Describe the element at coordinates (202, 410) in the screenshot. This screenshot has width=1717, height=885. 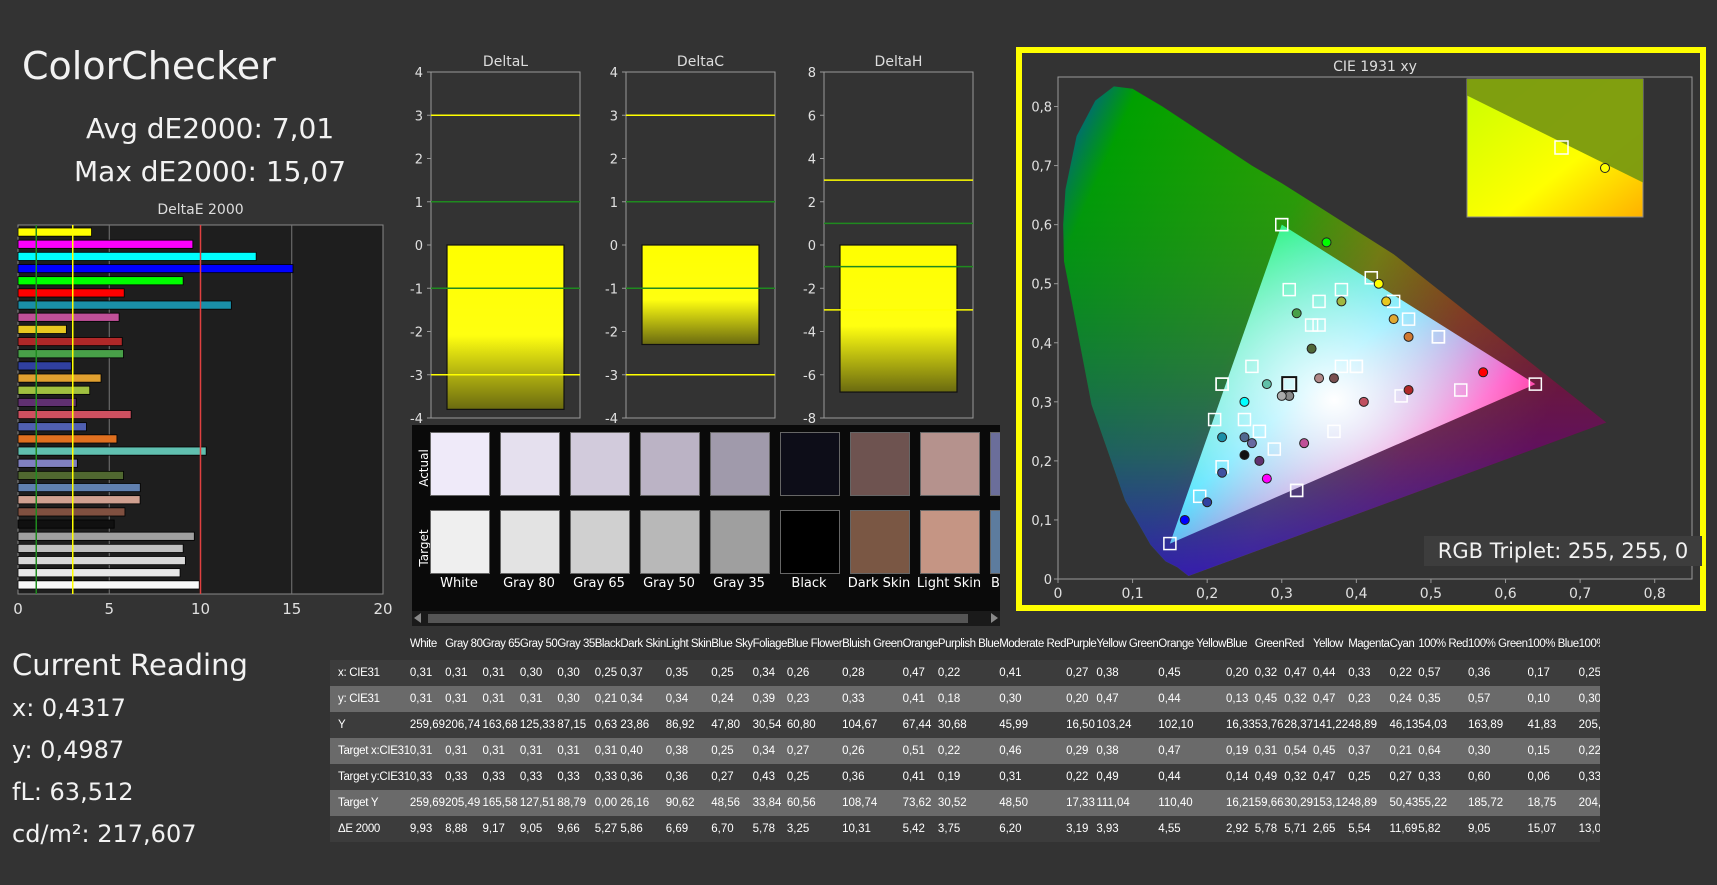
I see `deltae-chart: DeltaE 2000 0 5 10 15 20` at that location.